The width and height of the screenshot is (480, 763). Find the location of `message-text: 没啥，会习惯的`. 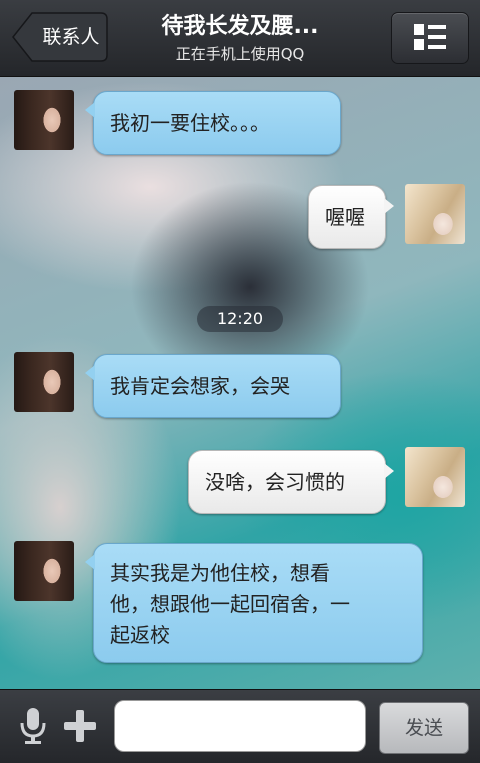

message-text: 没啥，会习惯的 is located at coordinates (275, 482).